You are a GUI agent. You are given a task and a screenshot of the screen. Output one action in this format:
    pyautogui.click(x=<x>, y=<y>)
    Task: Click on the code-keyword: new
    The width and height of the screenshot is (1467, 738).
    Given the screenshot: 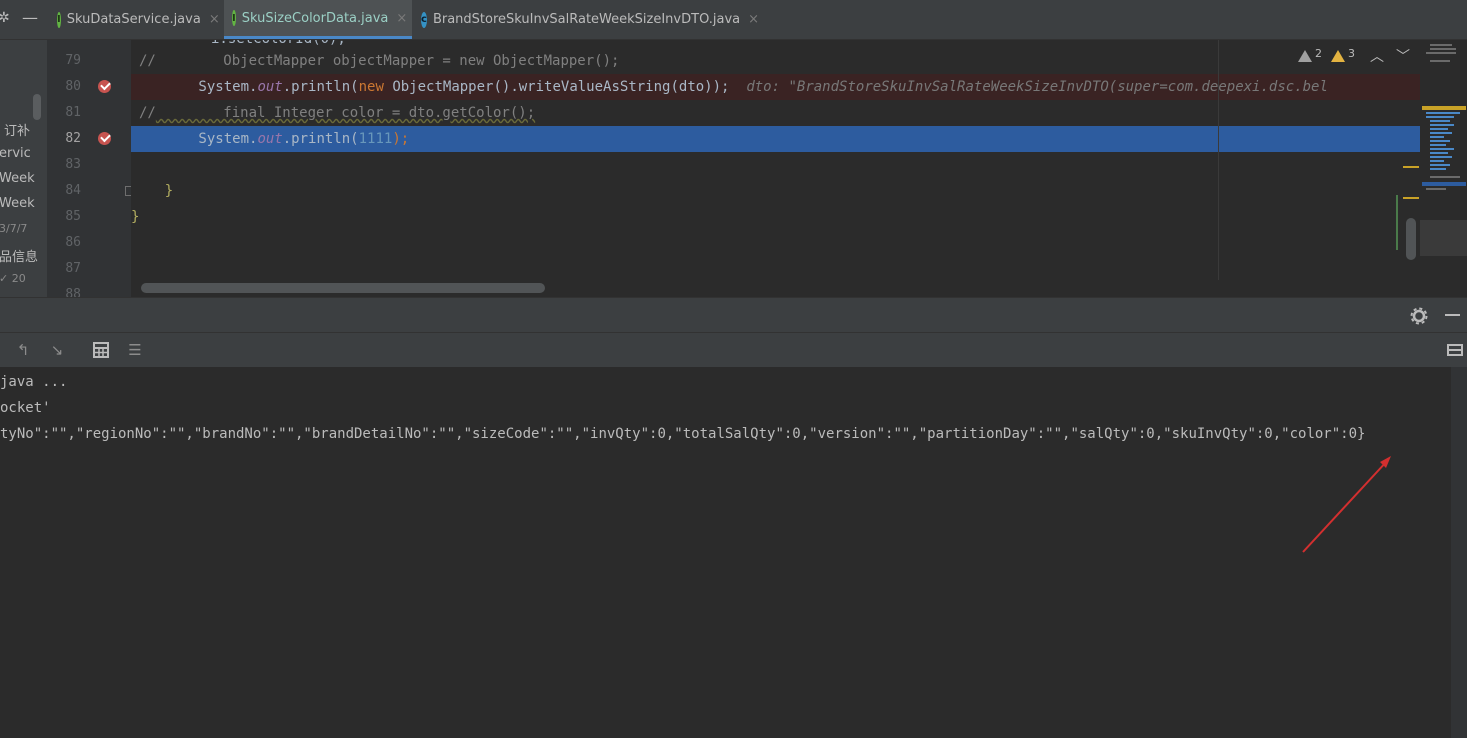 What is the action you would take?
    pyautogui.click(x=371, y=87)
    